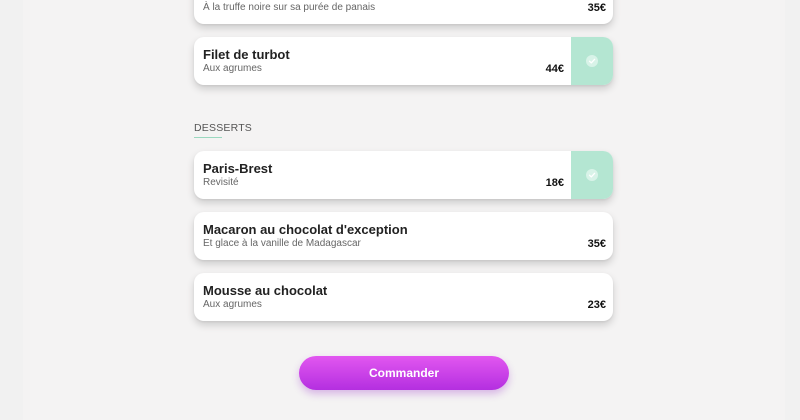  Describe the element at coordinates (596, 305) in the screenshot. I see `menu-item-price: 23€` at that location.